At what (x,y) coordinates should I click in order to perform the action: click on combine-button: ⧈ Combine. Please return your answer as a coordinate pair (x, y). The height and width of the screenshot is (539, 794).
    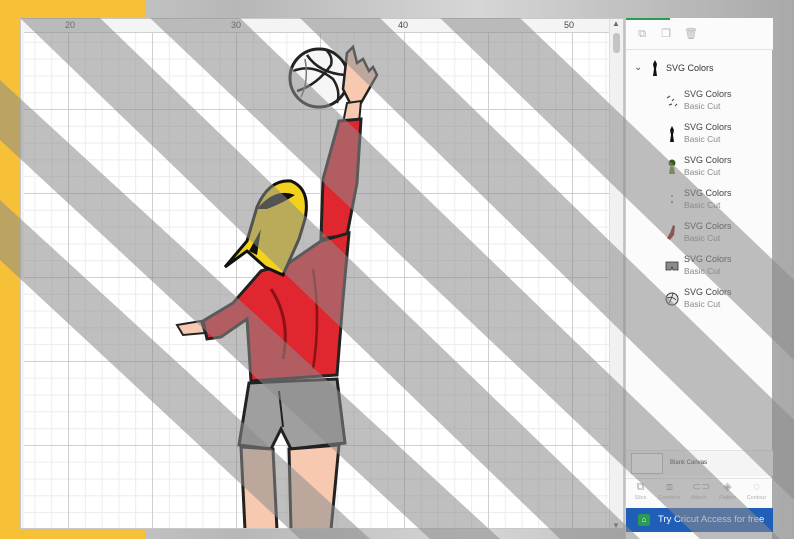
    Looking at the image, I should click on (669, 495).